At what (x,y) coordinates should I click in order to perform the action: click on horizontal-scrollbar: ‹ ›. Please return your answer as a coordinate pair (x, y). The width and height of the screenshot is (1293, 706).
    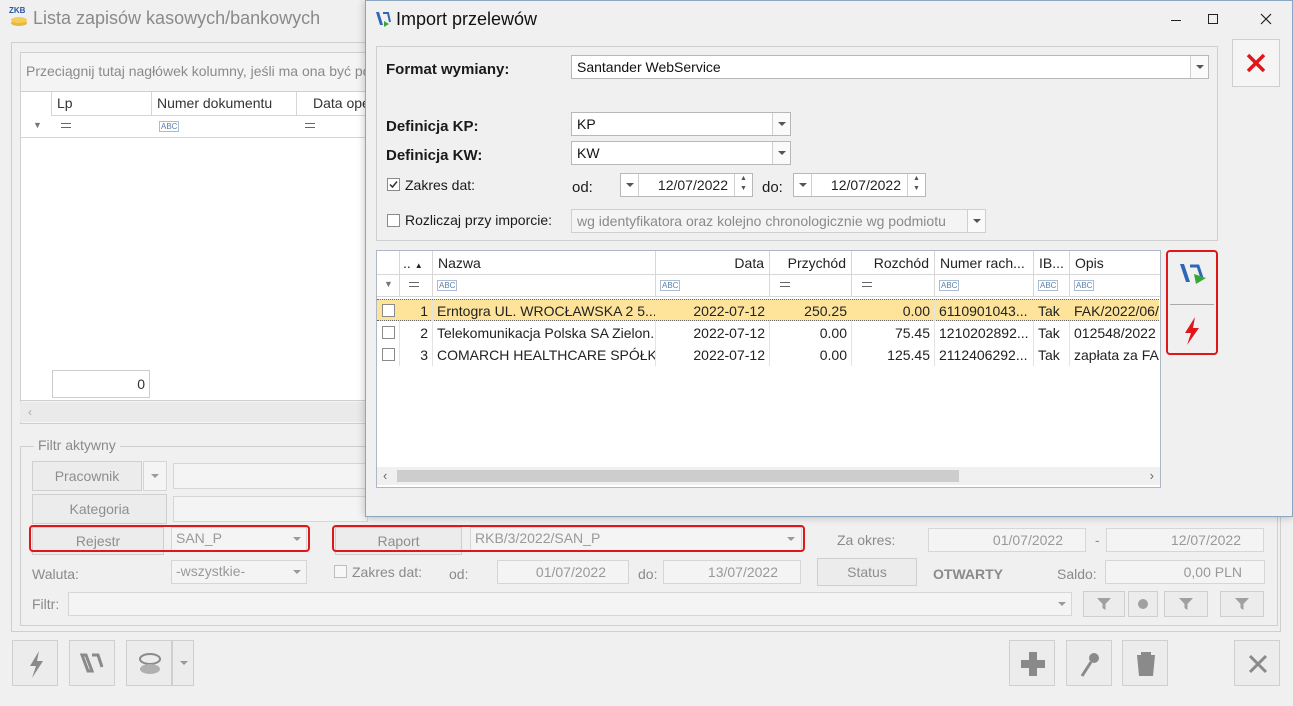
    Looking at the image, I should click on (768, 476).